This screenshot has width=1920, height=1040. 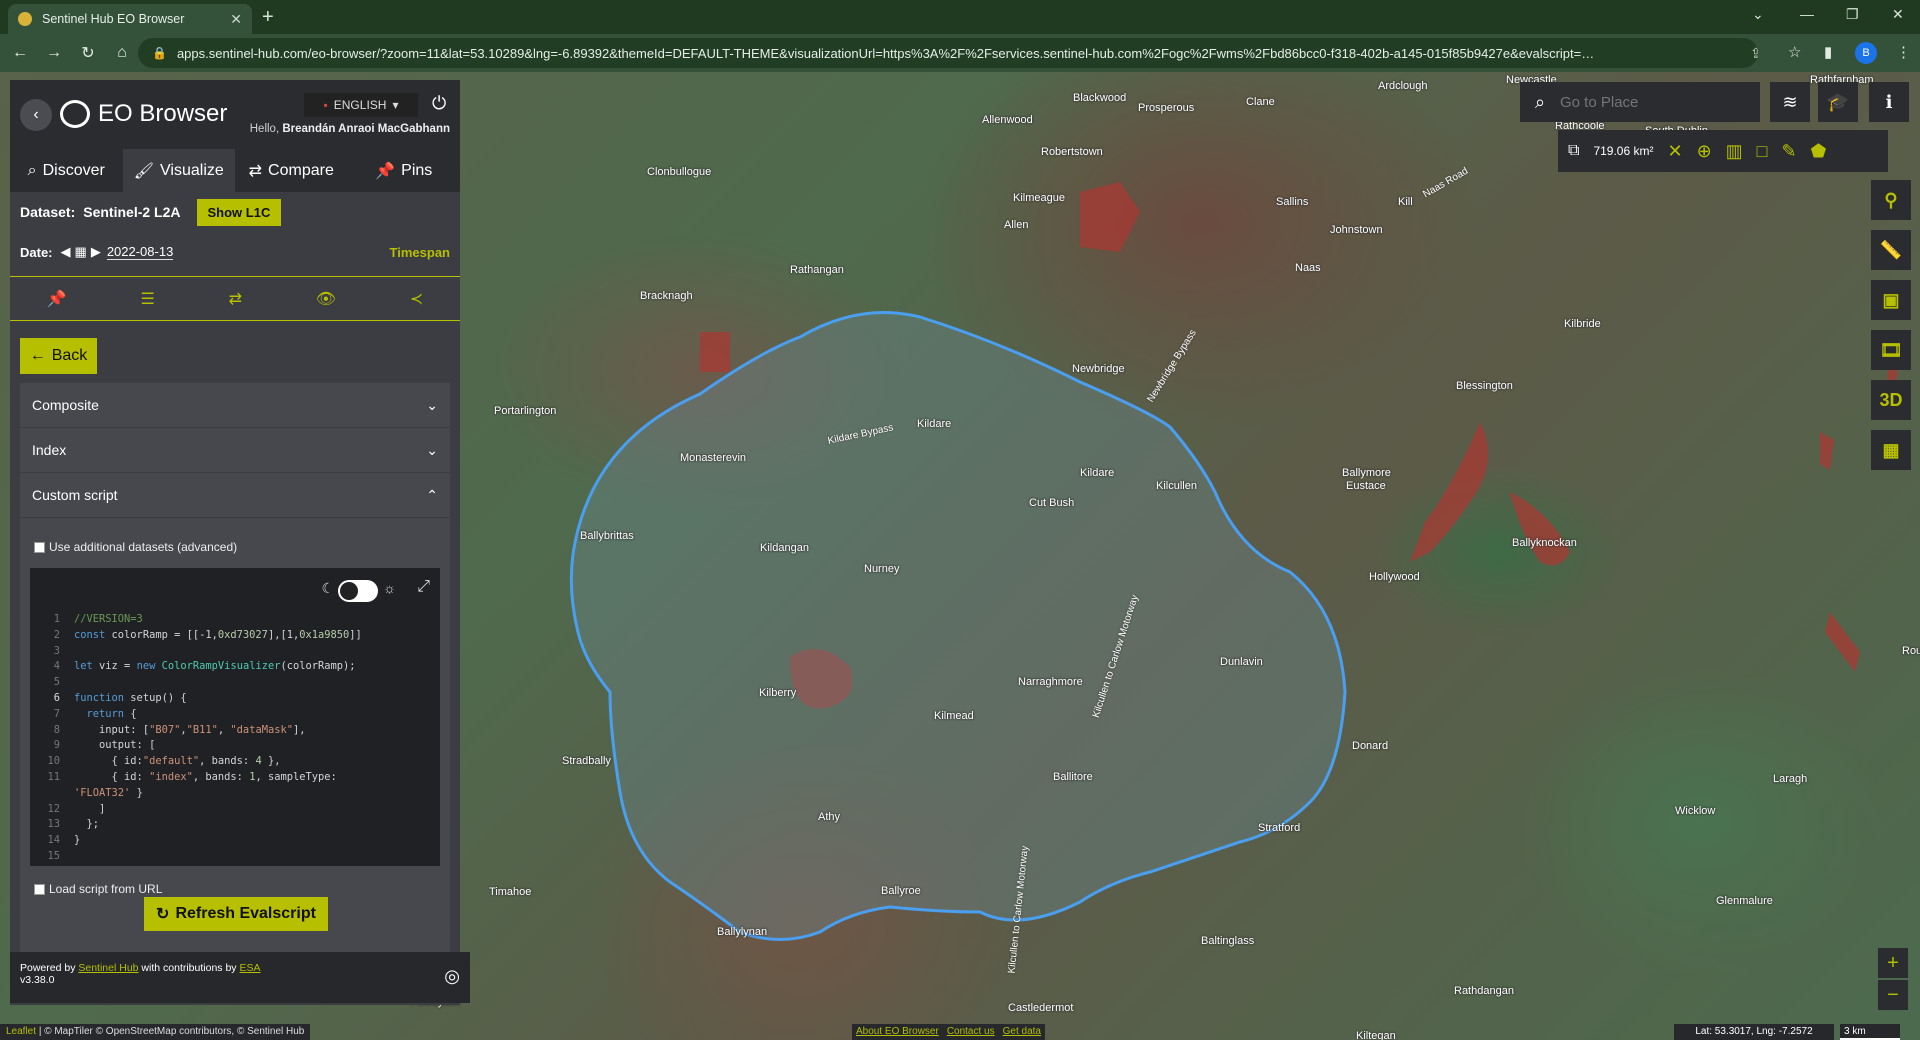 I want to click on accordion-custom-script: Custom script ⌃, so click(x=235, y=495).